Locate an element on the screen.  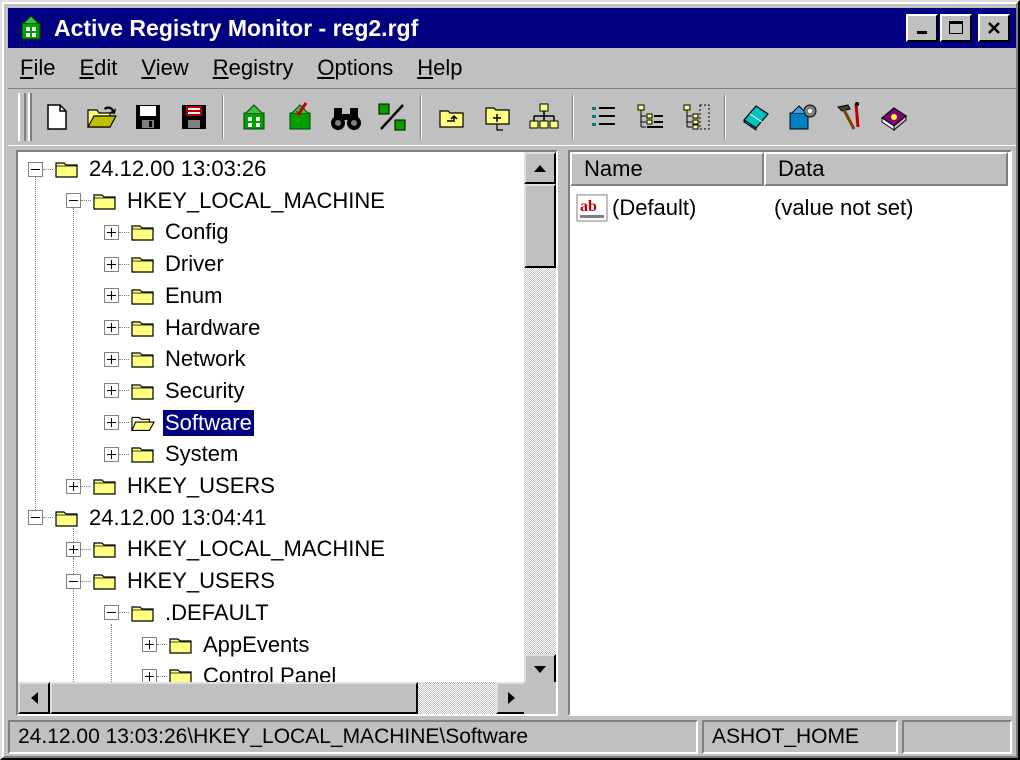
maximize-button is located at coordinates (956, 28).